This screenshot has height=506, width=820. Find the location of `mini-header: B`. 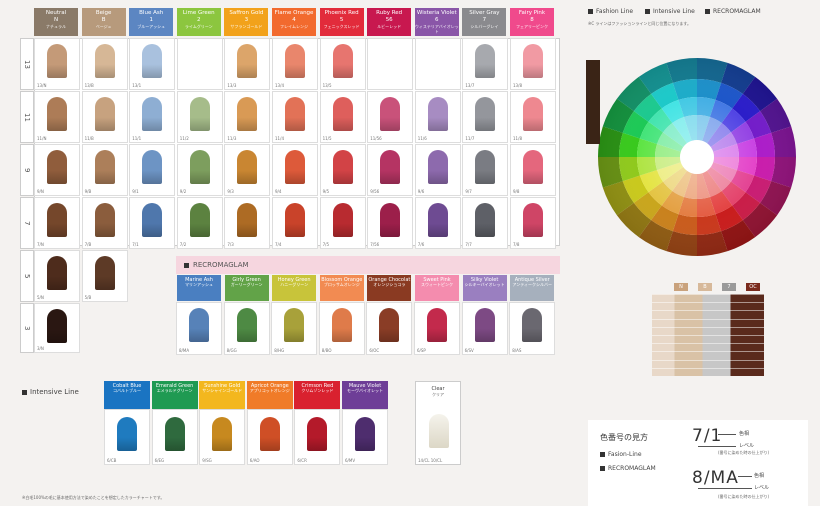

mini-header: B is located at coordinates (705, 287).